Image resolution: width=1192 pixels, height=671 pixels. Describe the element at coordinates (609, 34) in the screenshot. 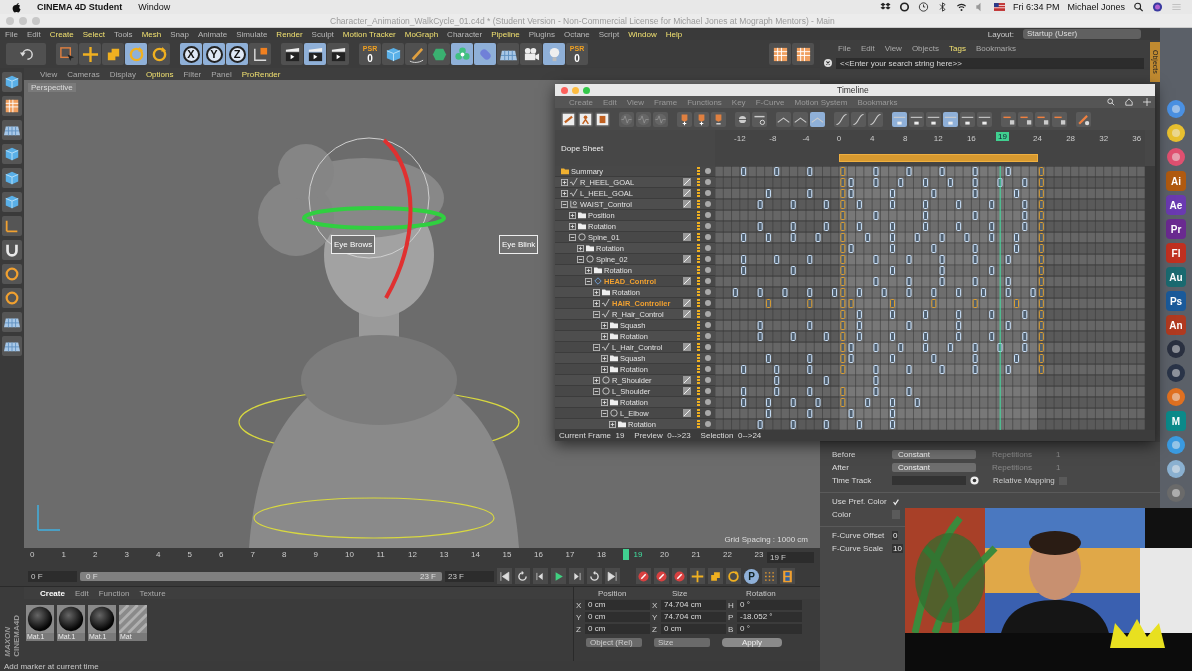

I see `menu-item: Script` at that location.